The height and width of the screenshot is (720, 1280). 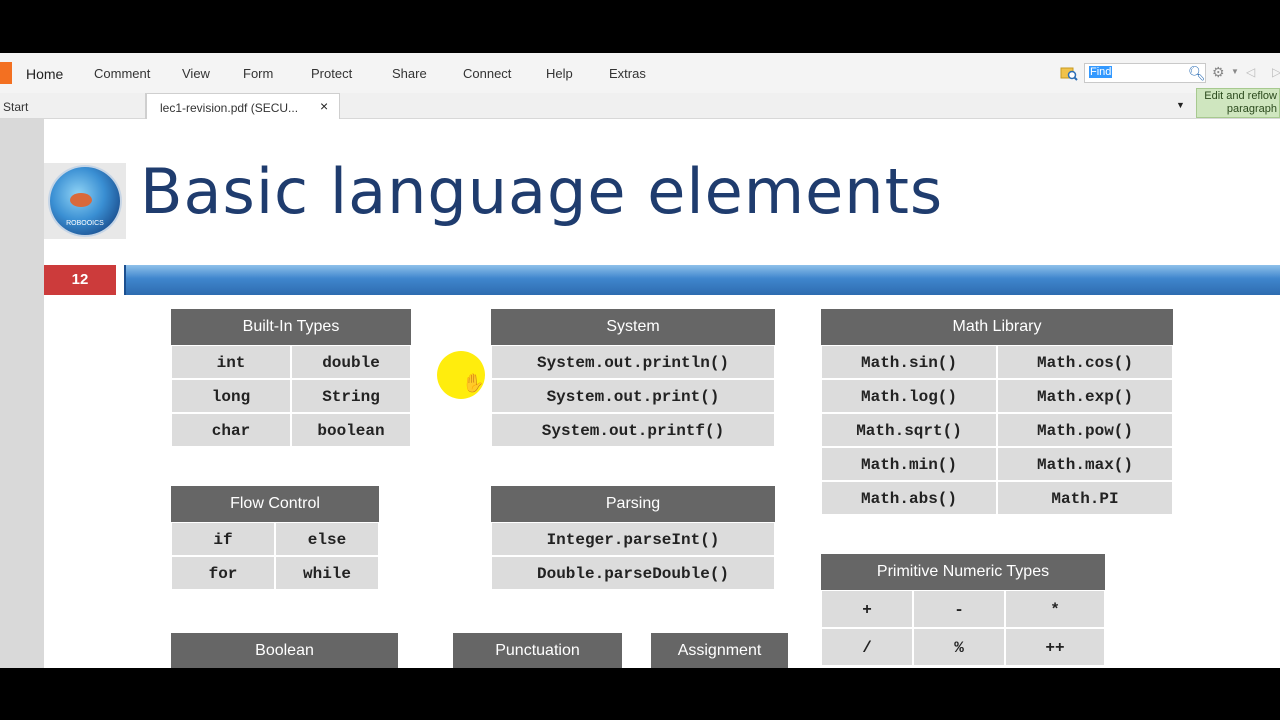 I want to click on table-cell: System.out.printf(), so click(x=633, y=430).